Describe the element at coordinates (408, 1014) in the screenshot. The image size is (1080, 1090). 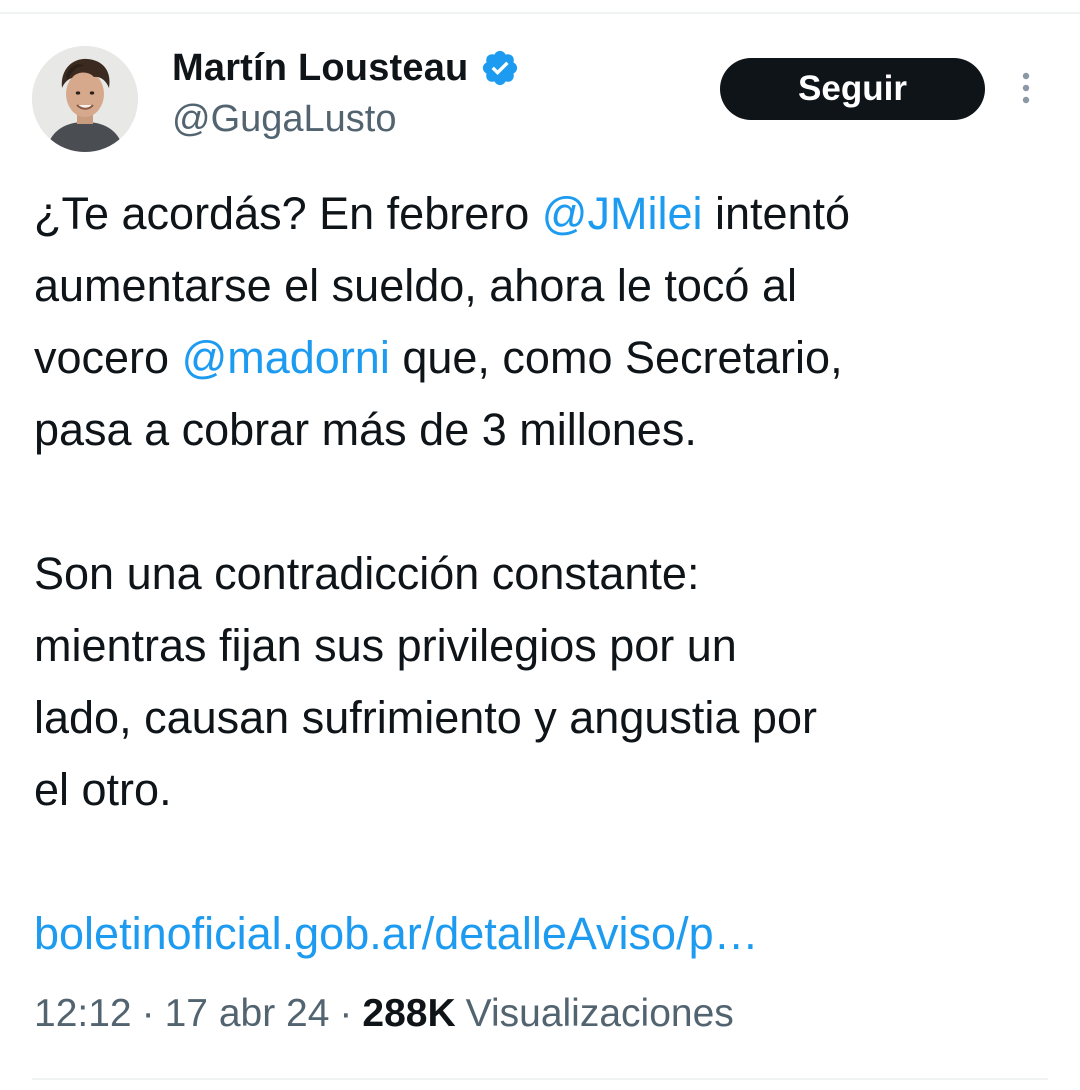
I see `views-count: 288K` at that location.